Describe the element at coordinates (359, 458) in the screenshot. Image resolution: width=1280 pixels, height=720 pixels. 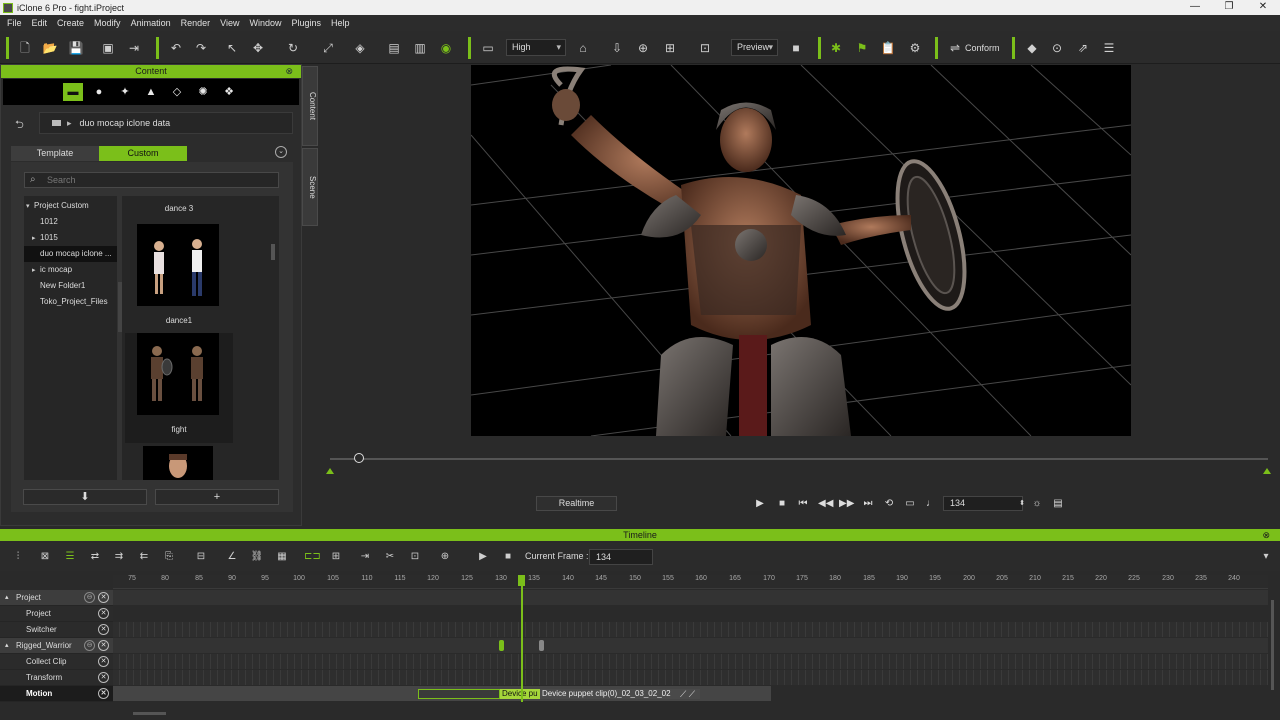
I see `scrubber-handle` at that location.